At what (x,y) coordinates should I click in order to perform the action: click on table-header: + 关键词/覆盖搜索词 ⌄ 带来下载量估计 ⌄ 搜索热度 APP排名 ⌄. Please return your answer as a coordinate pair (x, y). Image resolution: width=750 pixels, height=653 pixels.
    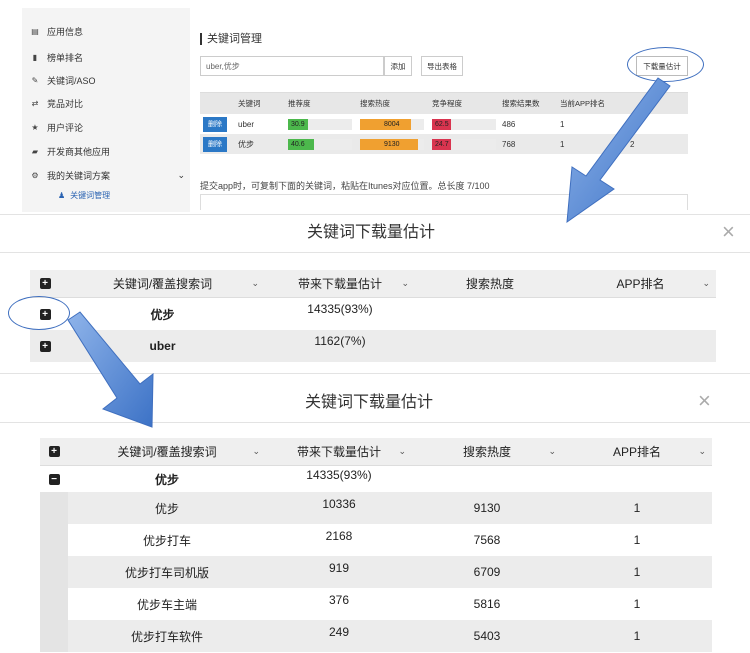
    Looking at the image, I should click on (373, 284).